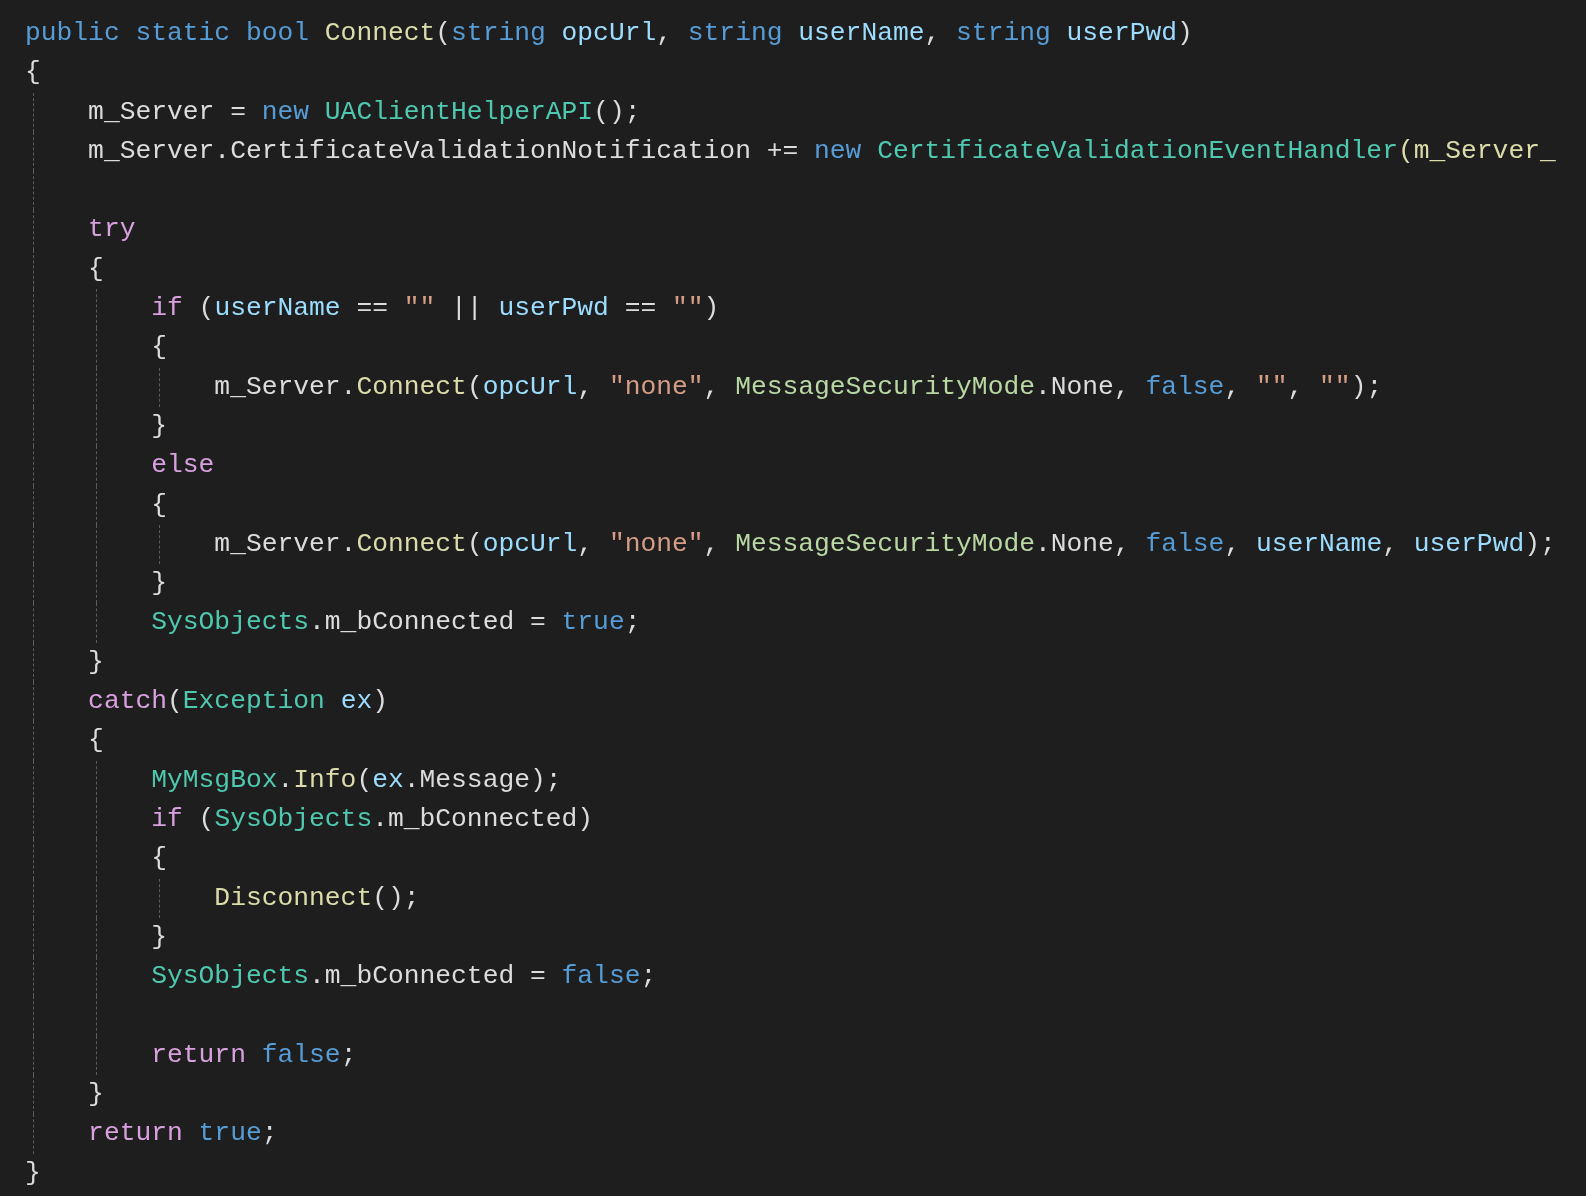 Image resolution: width=1586 pixels, height=1196 pixels. I want to click on code-line: try, so click(111, 229).